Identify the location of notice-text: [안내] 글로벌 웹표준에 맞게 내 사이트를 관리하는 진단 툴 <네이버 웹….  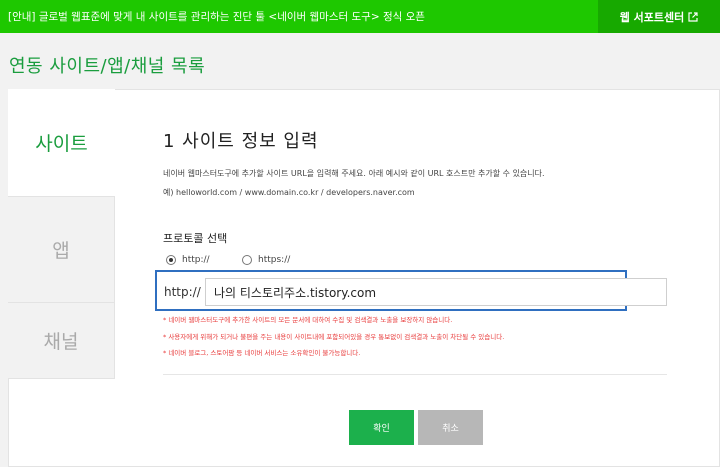
(216, 16).